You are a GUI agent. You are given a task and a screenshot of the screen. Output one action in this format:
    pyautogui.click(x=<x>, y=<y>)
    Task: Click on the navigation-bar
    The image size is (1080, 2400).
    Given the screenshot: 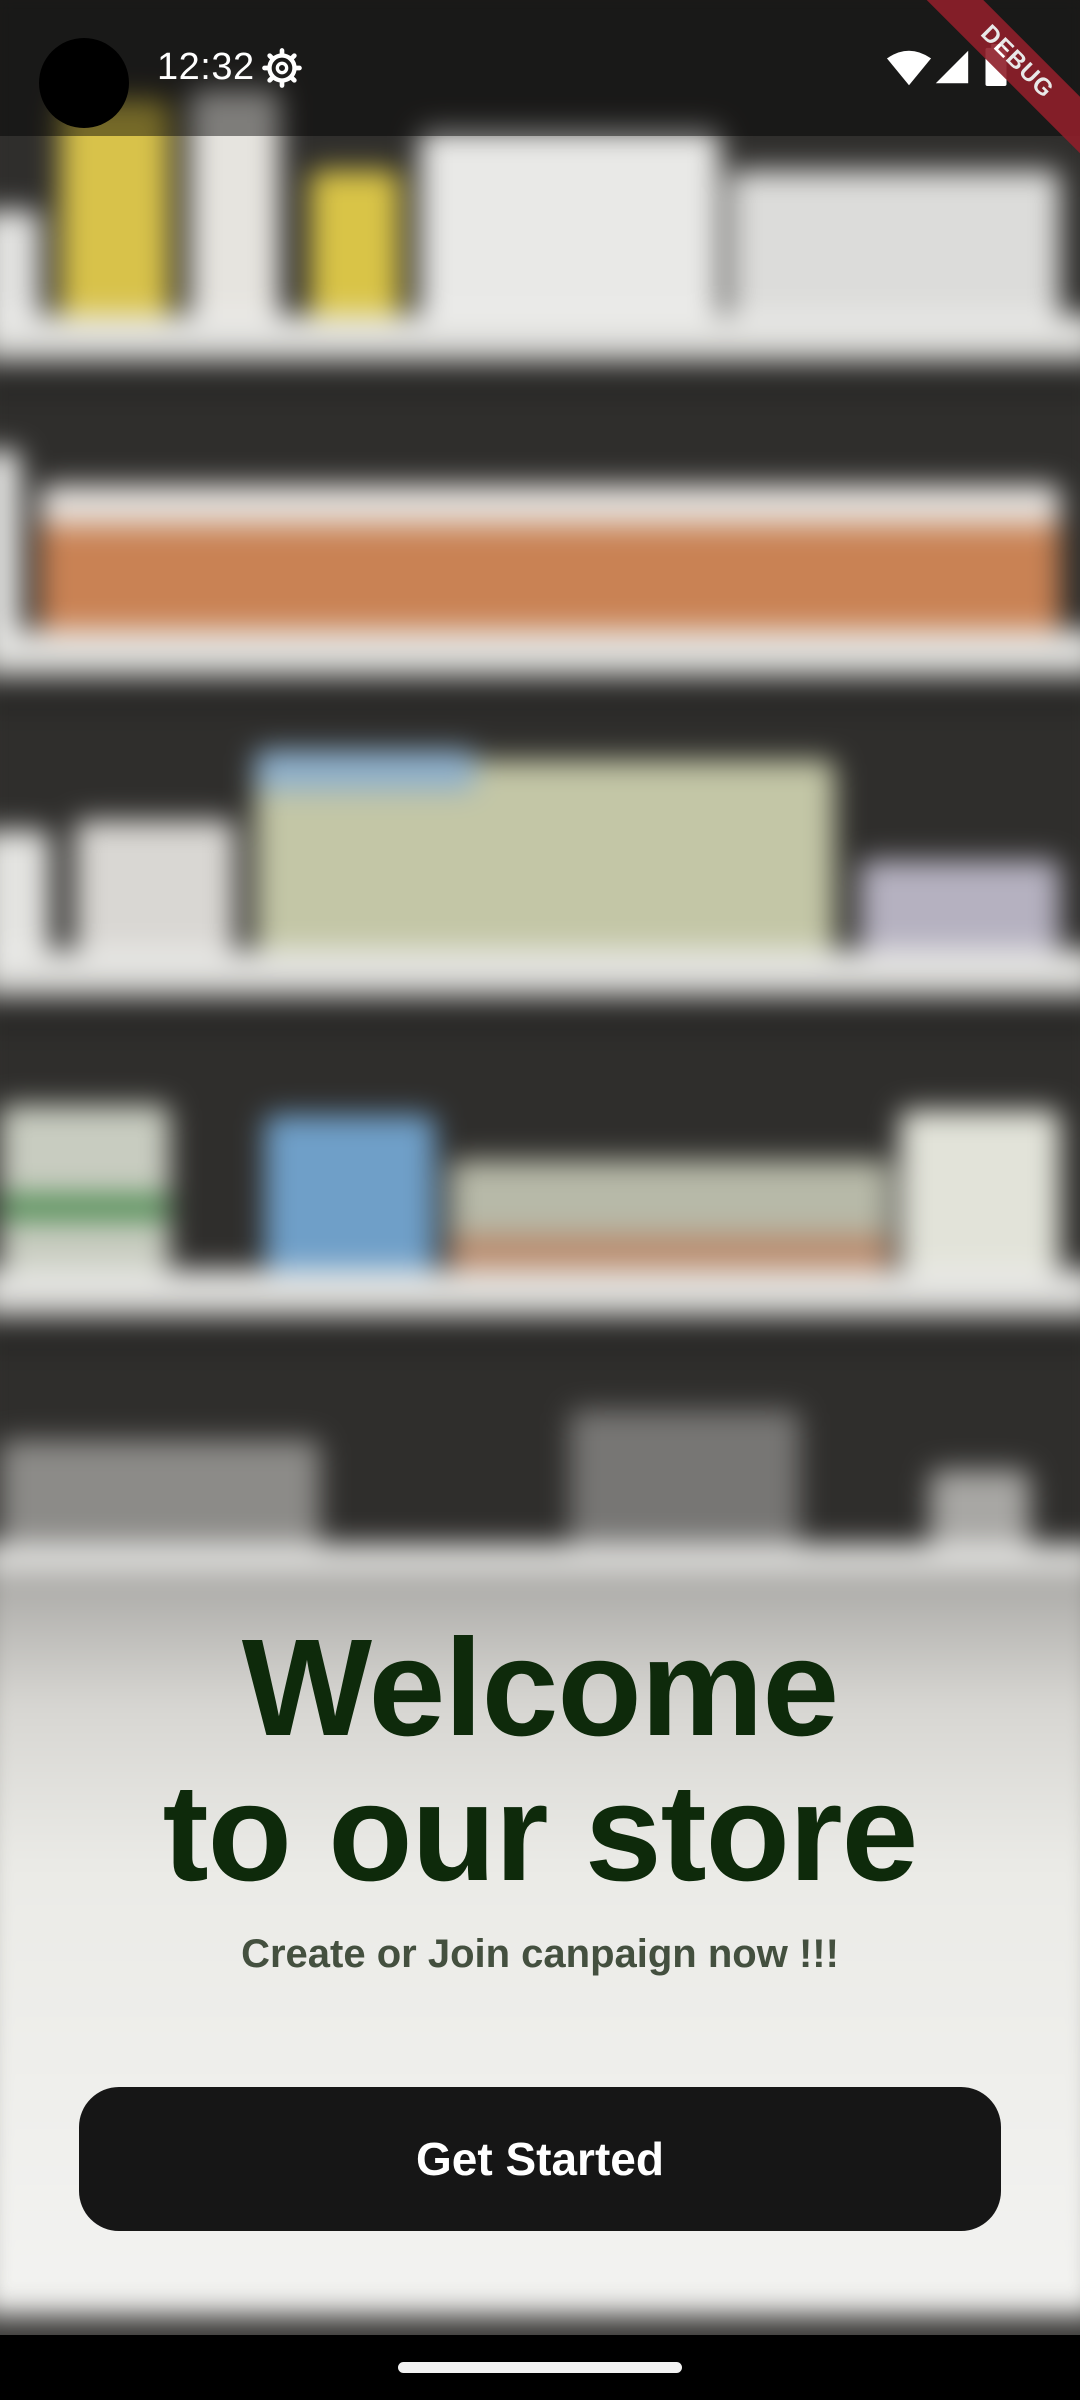 What is the action you would take?
    pyautogui.click(x=540, y=2367)
    